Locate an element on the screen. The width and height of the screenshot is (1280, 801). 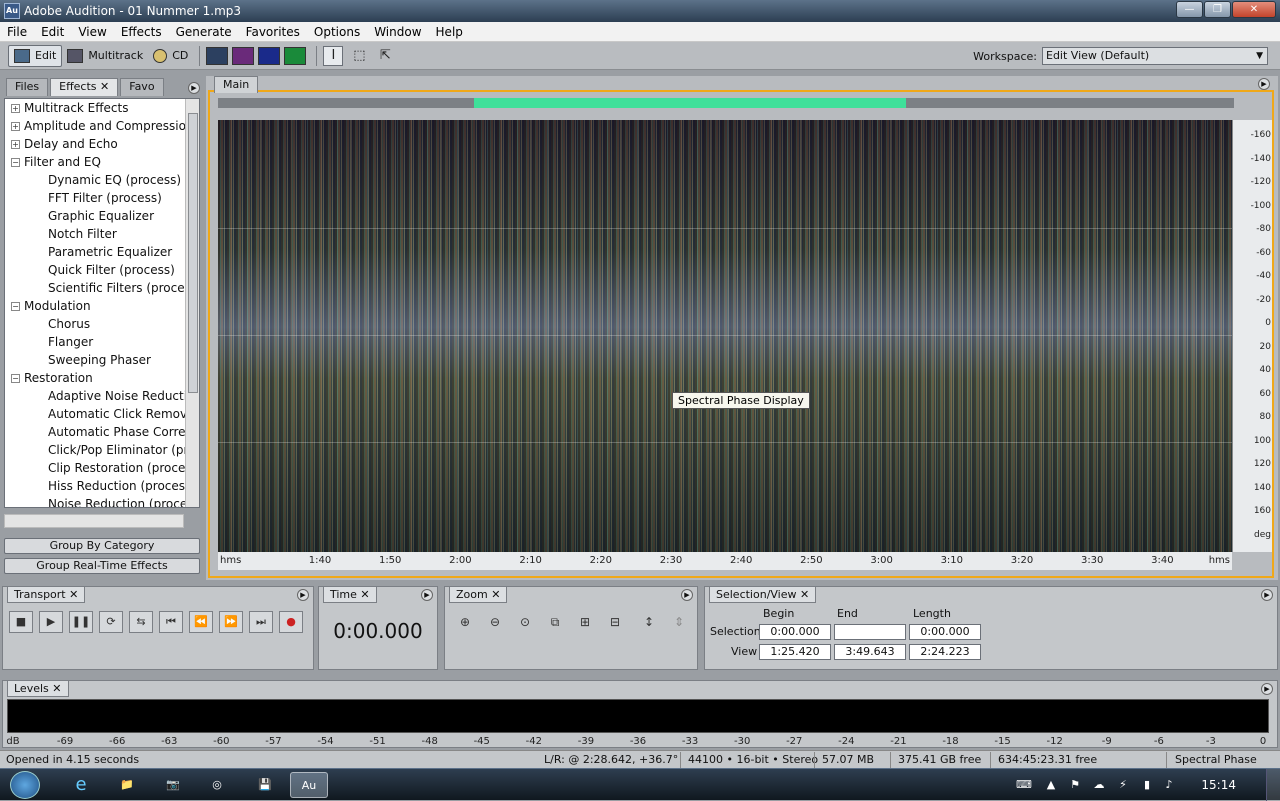
tab-main: Main is located at coordinates (236, 84).